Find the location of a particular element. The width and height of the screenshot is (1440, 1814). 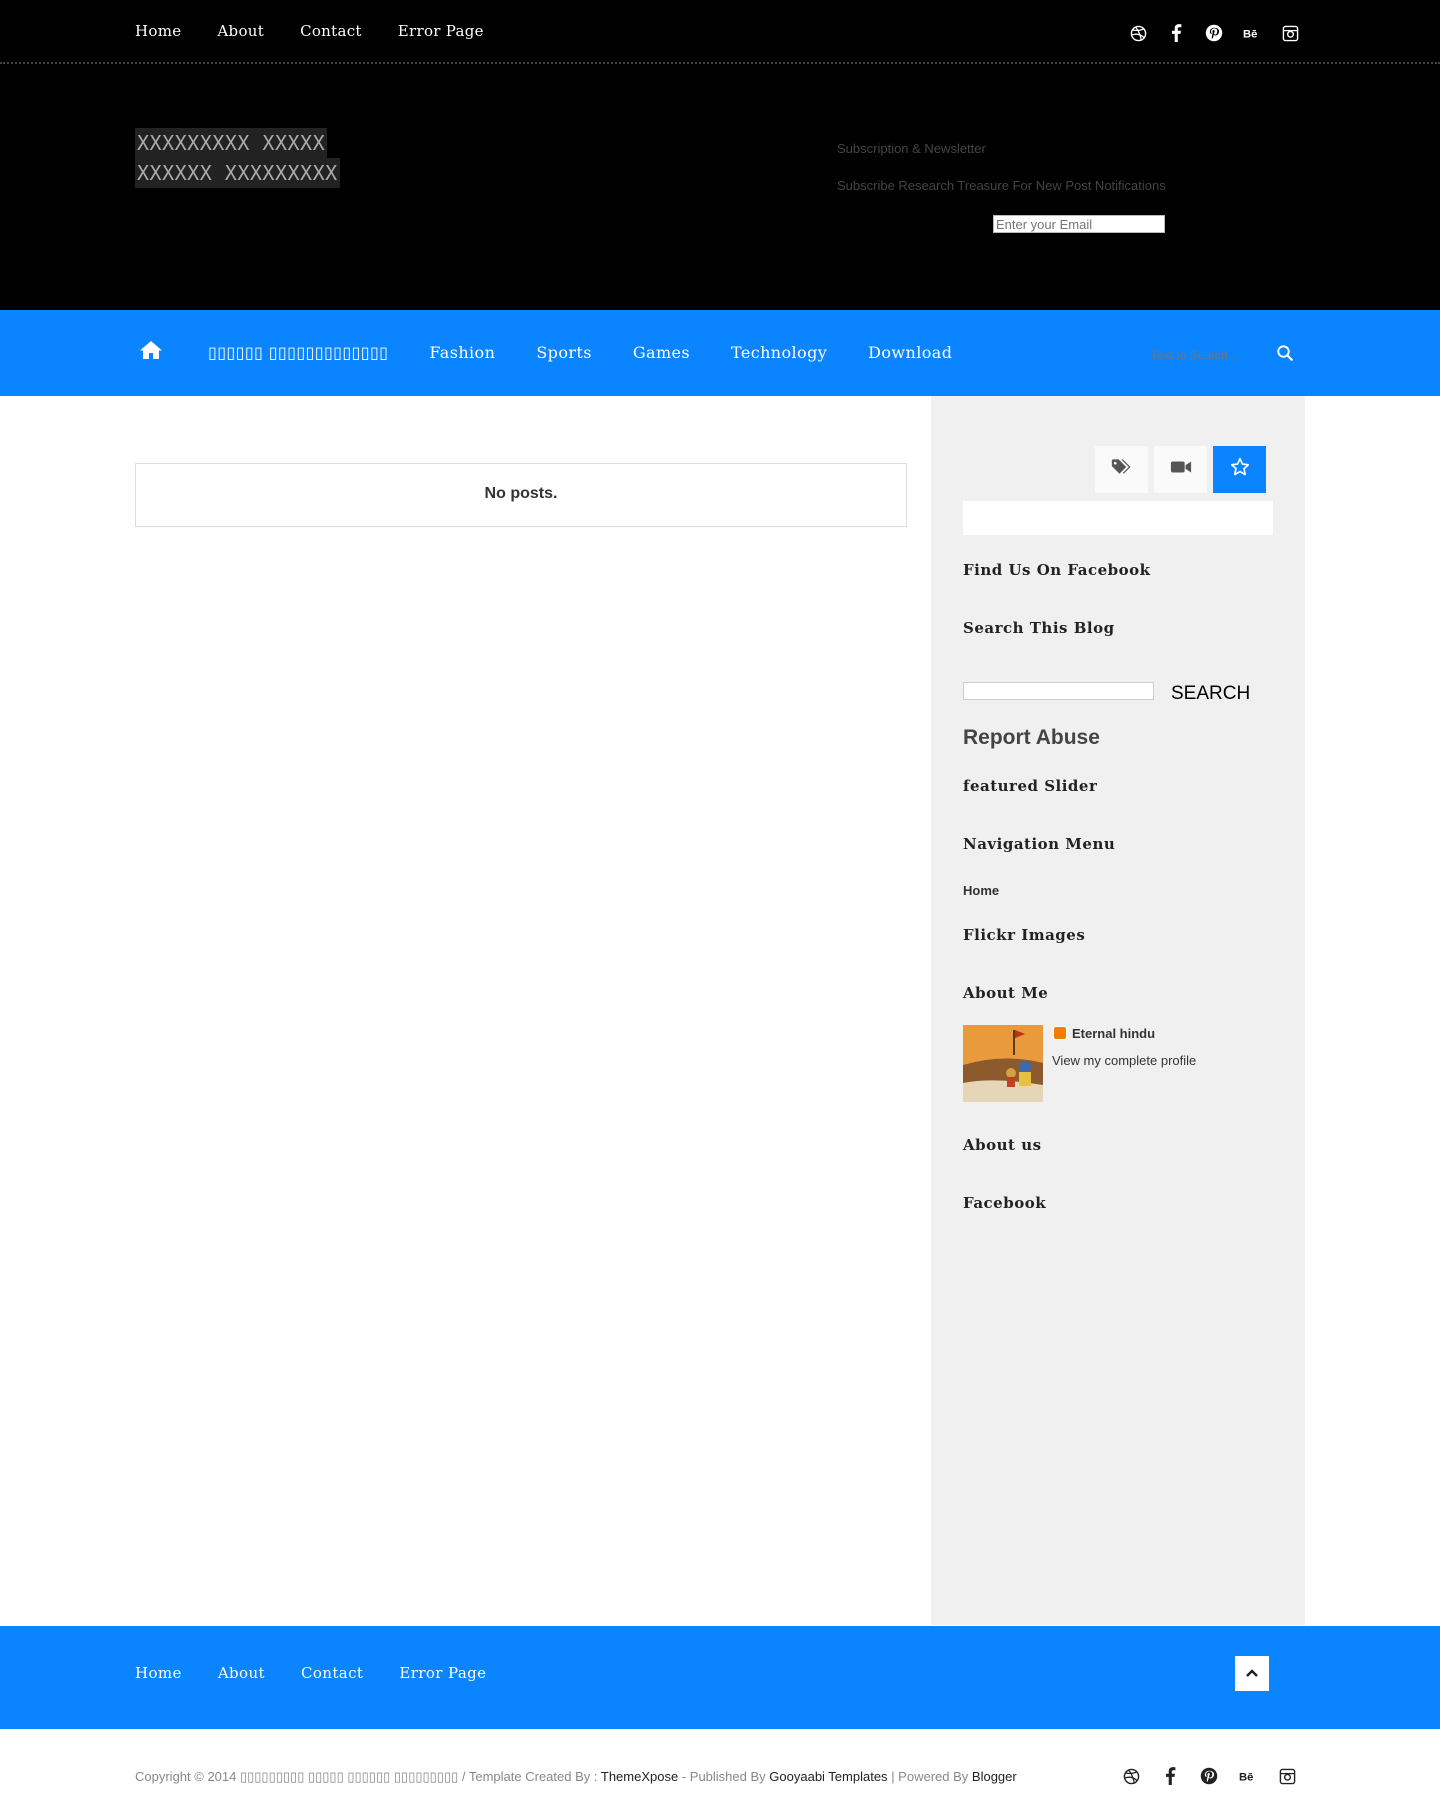

top-nav-about: About is located at coordinates (240, 31).